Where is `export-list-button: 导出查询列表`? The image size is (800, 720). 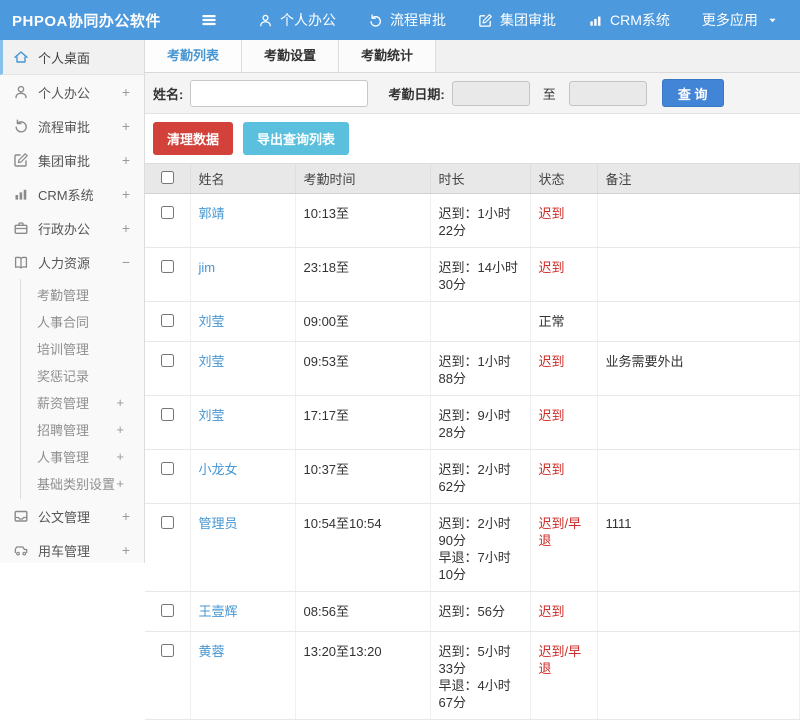 export-list-button: 导出查询列表 is located at coordinates (296, 138).